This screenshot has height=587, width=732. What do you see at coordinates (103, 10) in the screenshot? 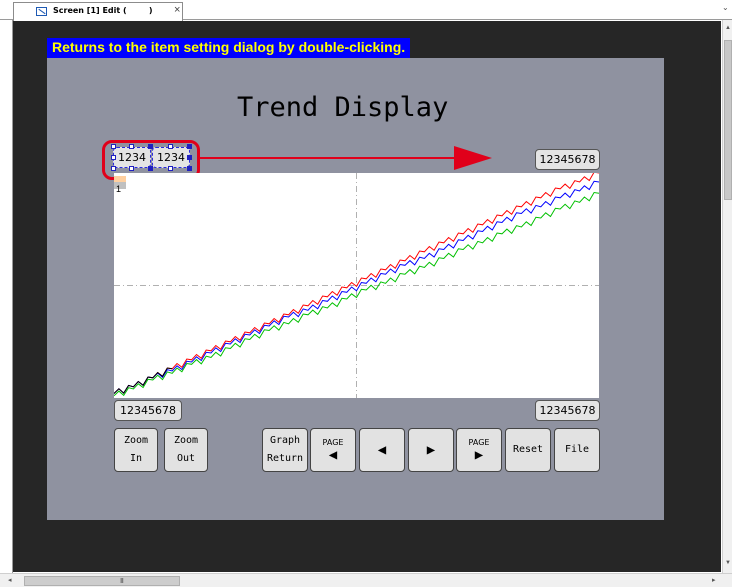
I see `tab-label: Screen [1] Edit ( )` at bounding box center [103, 10].